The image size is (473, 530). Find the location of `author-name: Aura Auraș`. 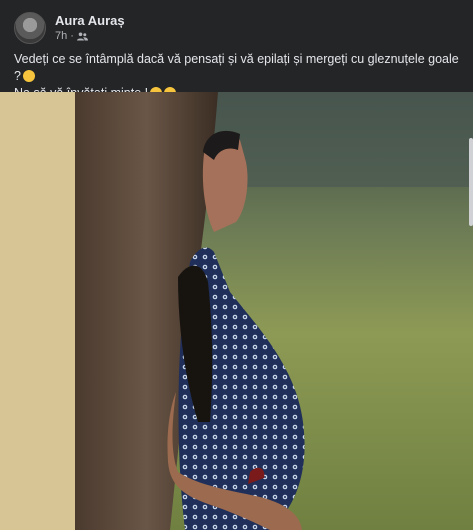

author-name: Aura Auraș is located at coordinates (90, 20).